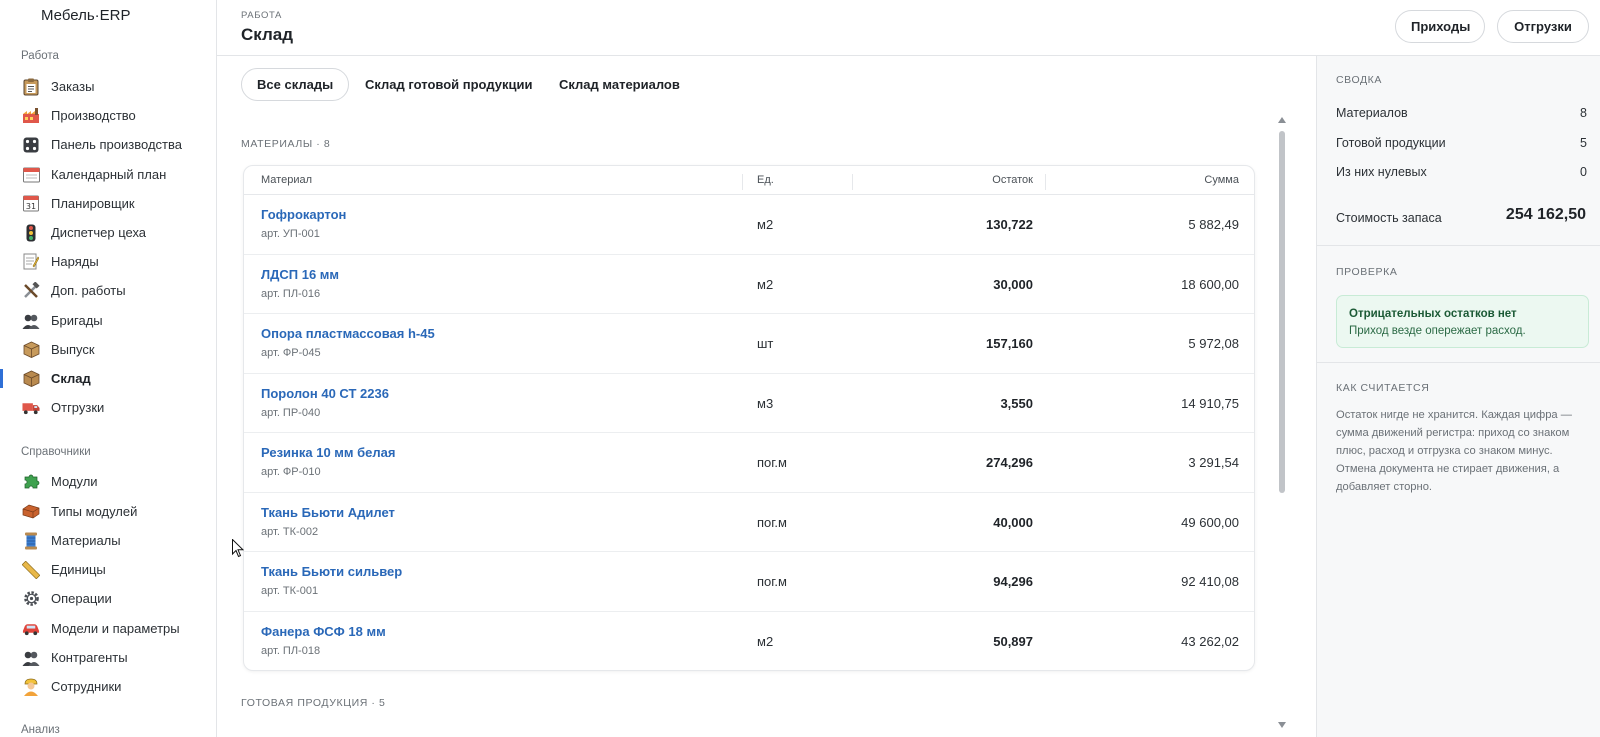 This screenshot has width=1600, height=737. Describe the element at coordinates (31, 599) in the screenshot. I see `gear-icon` at that location.